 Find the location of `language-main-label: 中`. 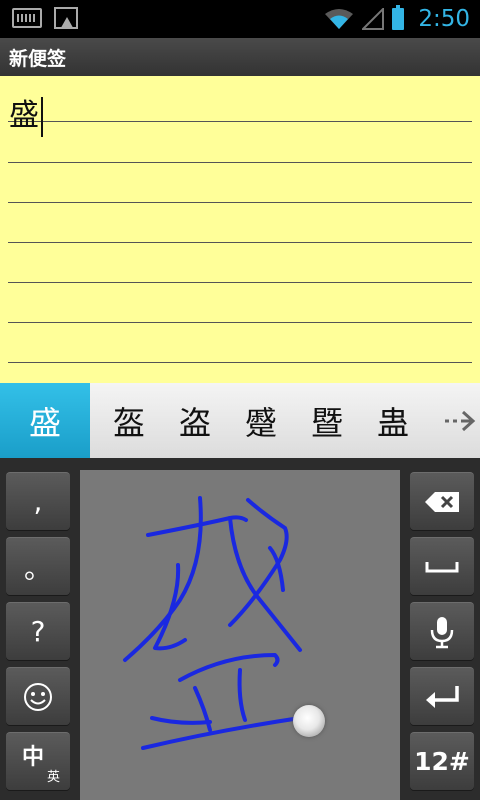

language-main-label: 中 is located at coordinates (33, 757).